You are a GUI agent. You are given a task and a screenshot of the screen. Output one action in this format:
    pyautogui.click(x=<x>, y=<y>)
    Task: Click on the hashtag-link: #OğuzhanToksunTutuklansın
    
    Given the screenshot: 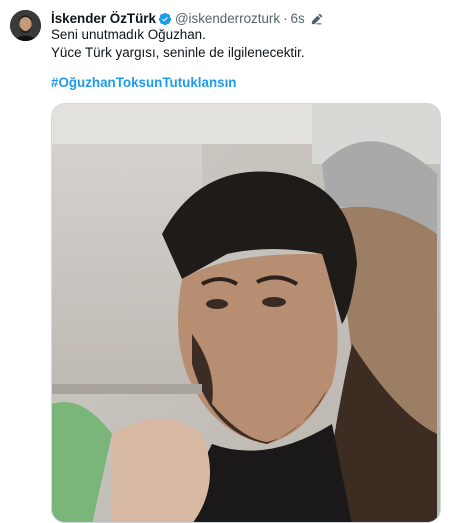 What is the action you would take?
    pyautogui.click(x=144, y=83)
    